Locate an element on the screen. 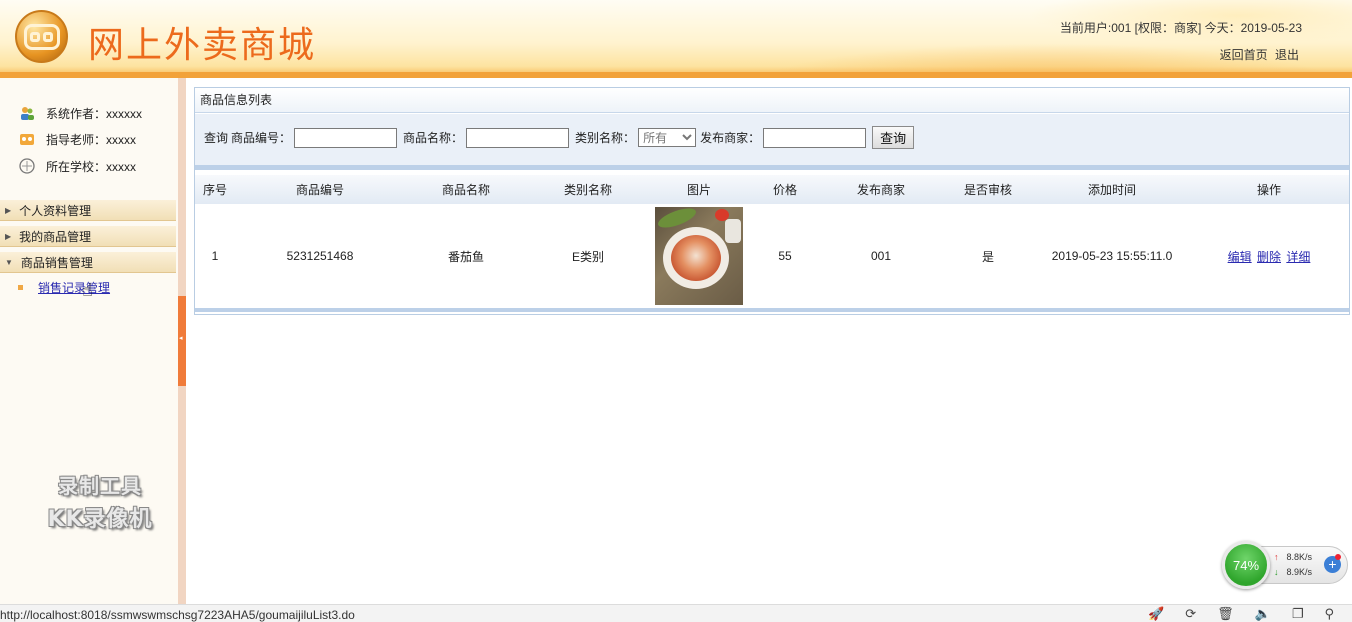  product-no-input is located at coordinates (346, 137).